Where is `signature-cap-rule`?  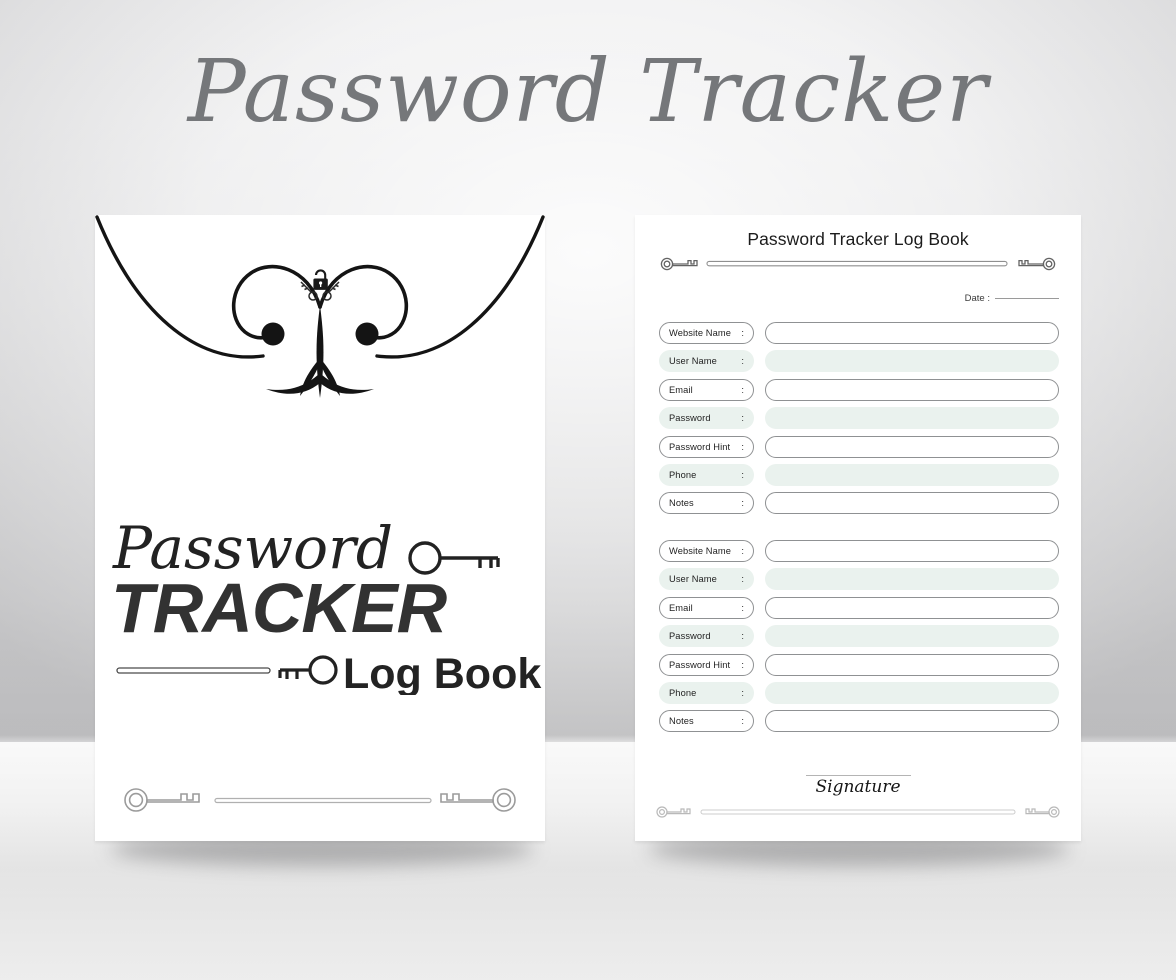
signature-cap-rule is located at coordinates (858, 775).